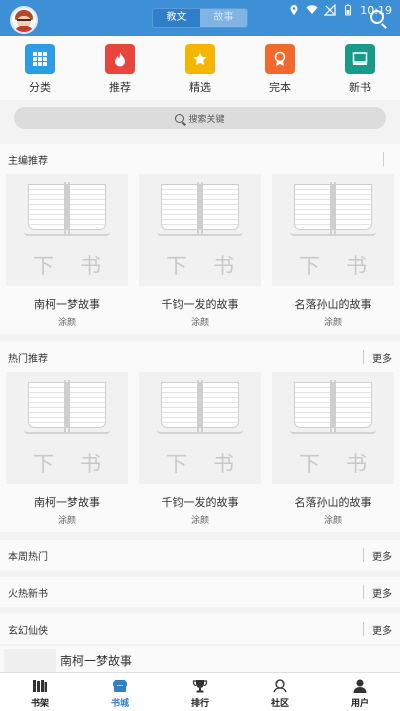 This screenshot has height=711, width=400. What do you see at coordinates (28, 161) in the screenshot?
I see `section-title: 主编推荐` at bounding box center [28, 161].